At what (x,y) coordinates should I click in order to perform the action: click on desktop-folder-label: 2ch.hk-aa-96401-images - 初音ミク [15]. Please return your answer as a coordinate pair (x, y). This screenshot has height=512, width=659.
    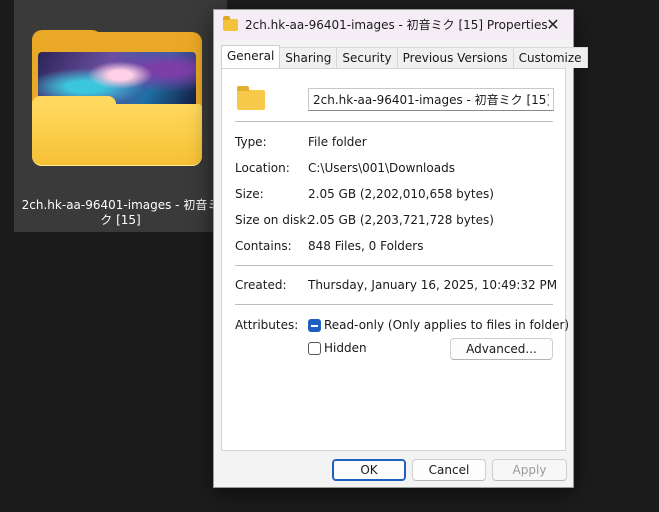
    Looking at the image, I should click on (120, 212).